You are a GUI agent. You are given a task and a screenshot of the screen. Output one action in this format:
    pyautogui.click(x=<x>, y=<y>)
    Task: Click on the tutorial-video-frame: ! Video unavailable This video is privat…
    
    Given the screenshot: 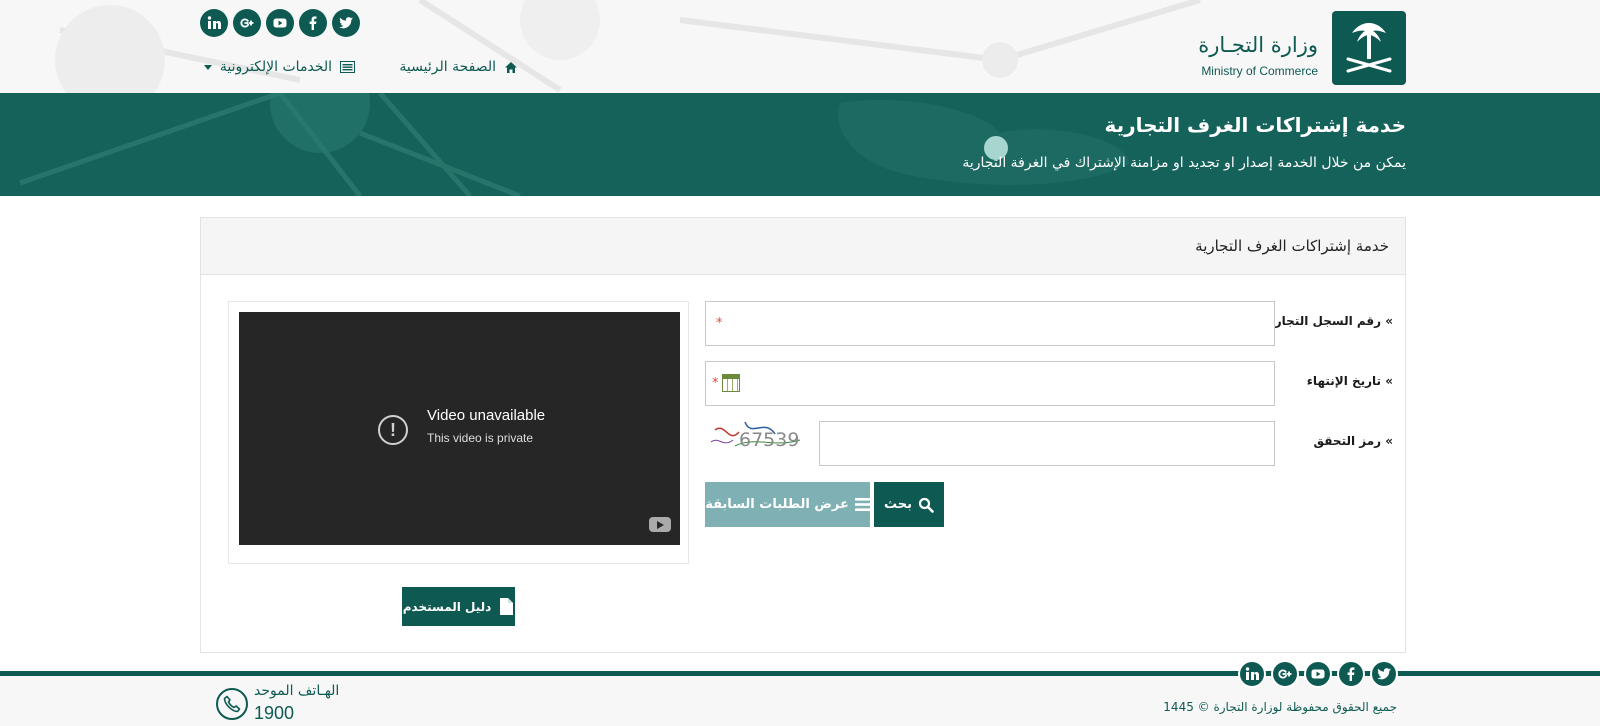 What is the action you would take?
    pyautogui.click(x=458, y=432)
    